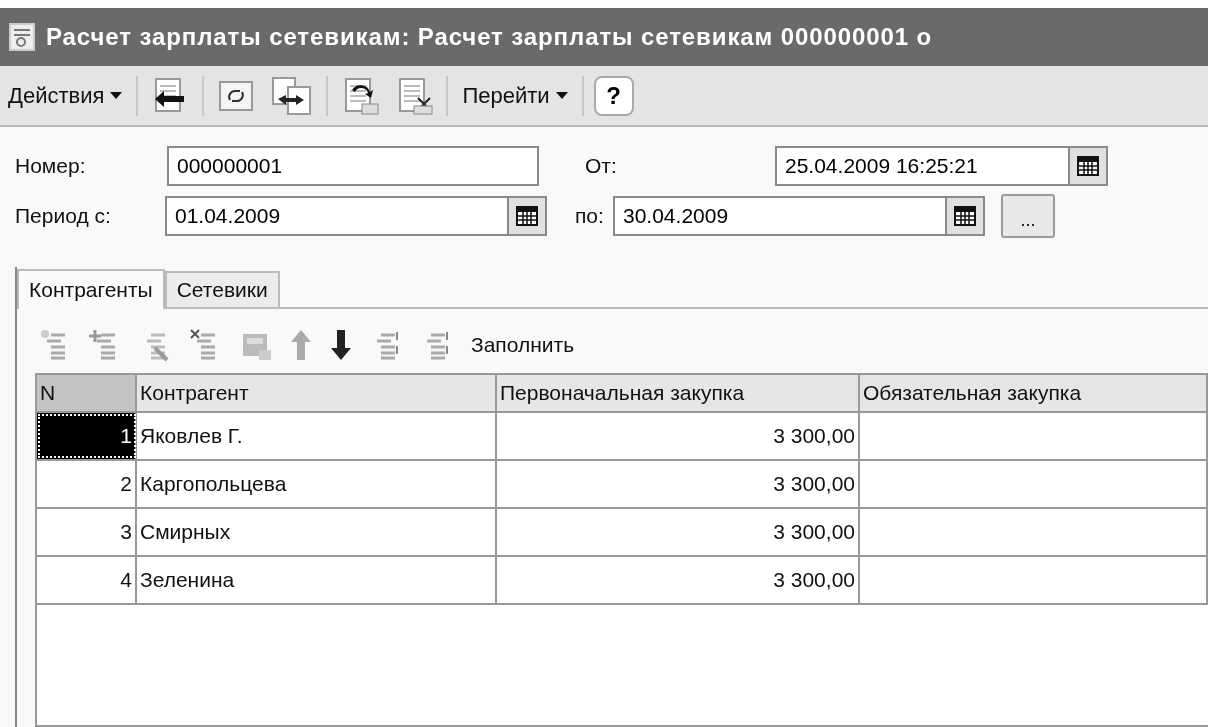  Describe the element at coordinates (317, 393) in the screenshot. I see `column-header: Контрагент` at that location.